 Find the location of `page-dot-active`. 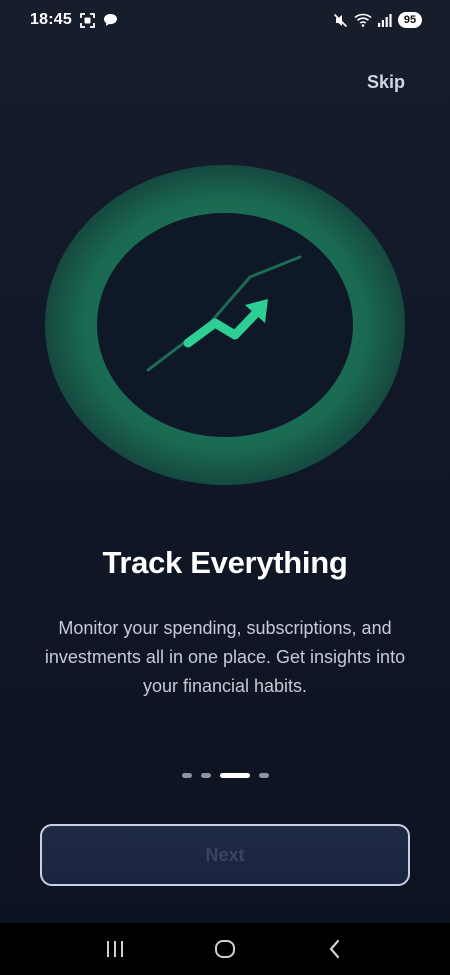

page-dot-active is located at coordinates (234, 775).